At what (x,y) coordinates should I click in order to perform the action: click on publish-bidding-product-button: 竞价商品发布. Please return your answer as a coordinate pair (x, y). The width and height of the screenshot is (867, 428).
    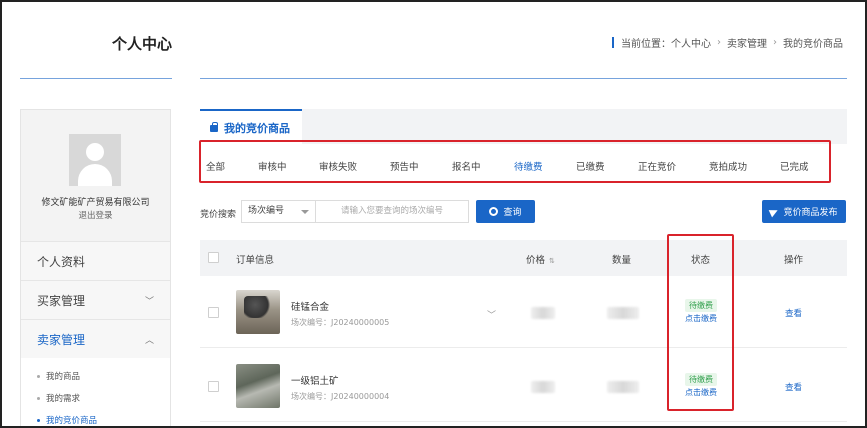
    Looking at the image, I should click on (804, 211).